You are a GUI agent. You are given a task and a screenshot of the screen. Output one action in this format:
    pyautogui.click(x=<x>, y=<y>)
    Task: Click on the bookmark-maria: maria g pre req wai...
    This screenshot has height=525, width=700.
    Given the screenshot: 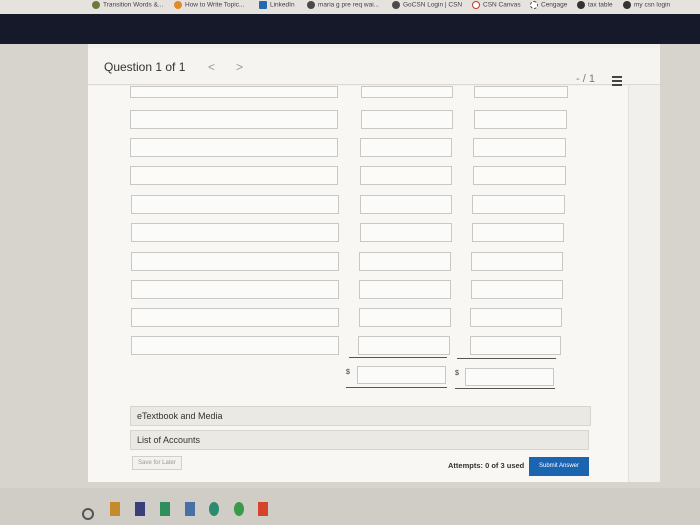 What is the action you would take?
    pyautogui.click(x=343, y=5)
    